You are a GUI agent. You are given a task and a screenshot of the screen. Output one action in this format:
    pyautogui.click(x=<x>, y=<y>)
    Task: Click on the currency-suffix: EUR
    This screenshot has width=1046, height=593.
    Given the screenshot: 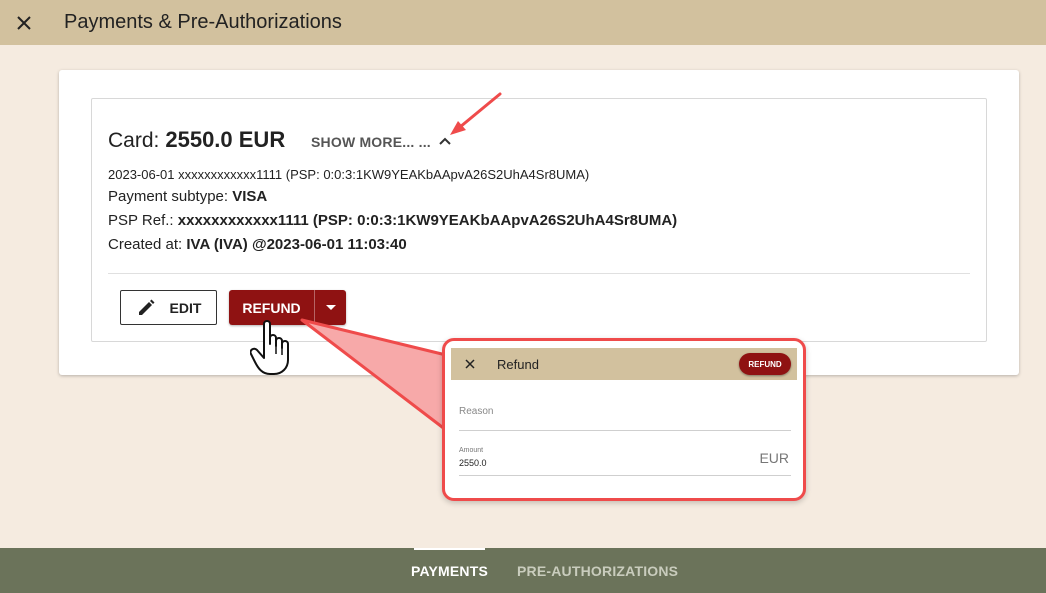 What is the action you would take?
    pyautogui.click(x=774, y=458)
    